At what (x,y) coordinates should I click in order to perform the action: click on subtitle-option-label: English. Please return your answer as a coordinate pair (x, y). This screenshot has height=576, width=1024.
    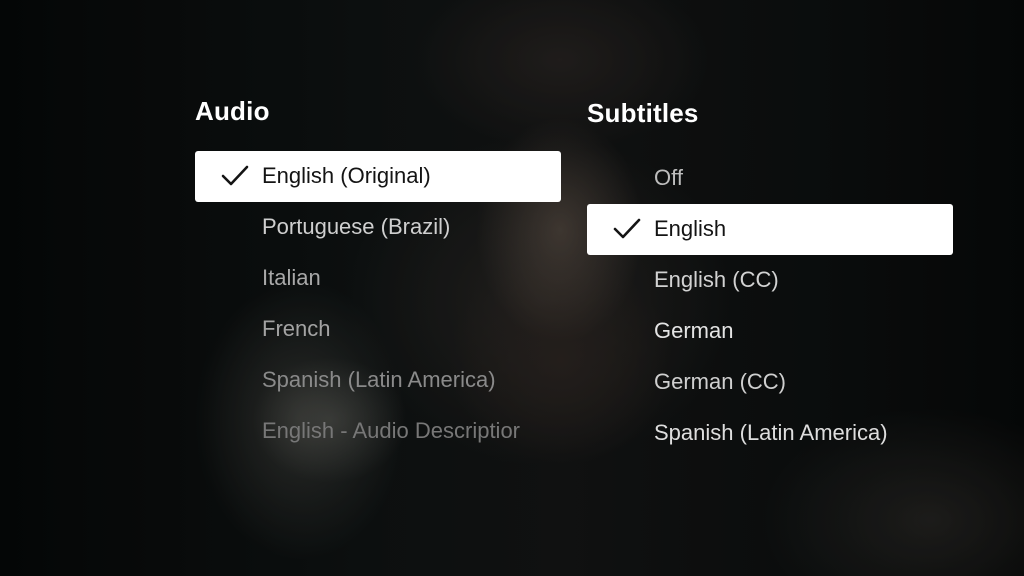
    Looking at the image, I should click on (690, 228).